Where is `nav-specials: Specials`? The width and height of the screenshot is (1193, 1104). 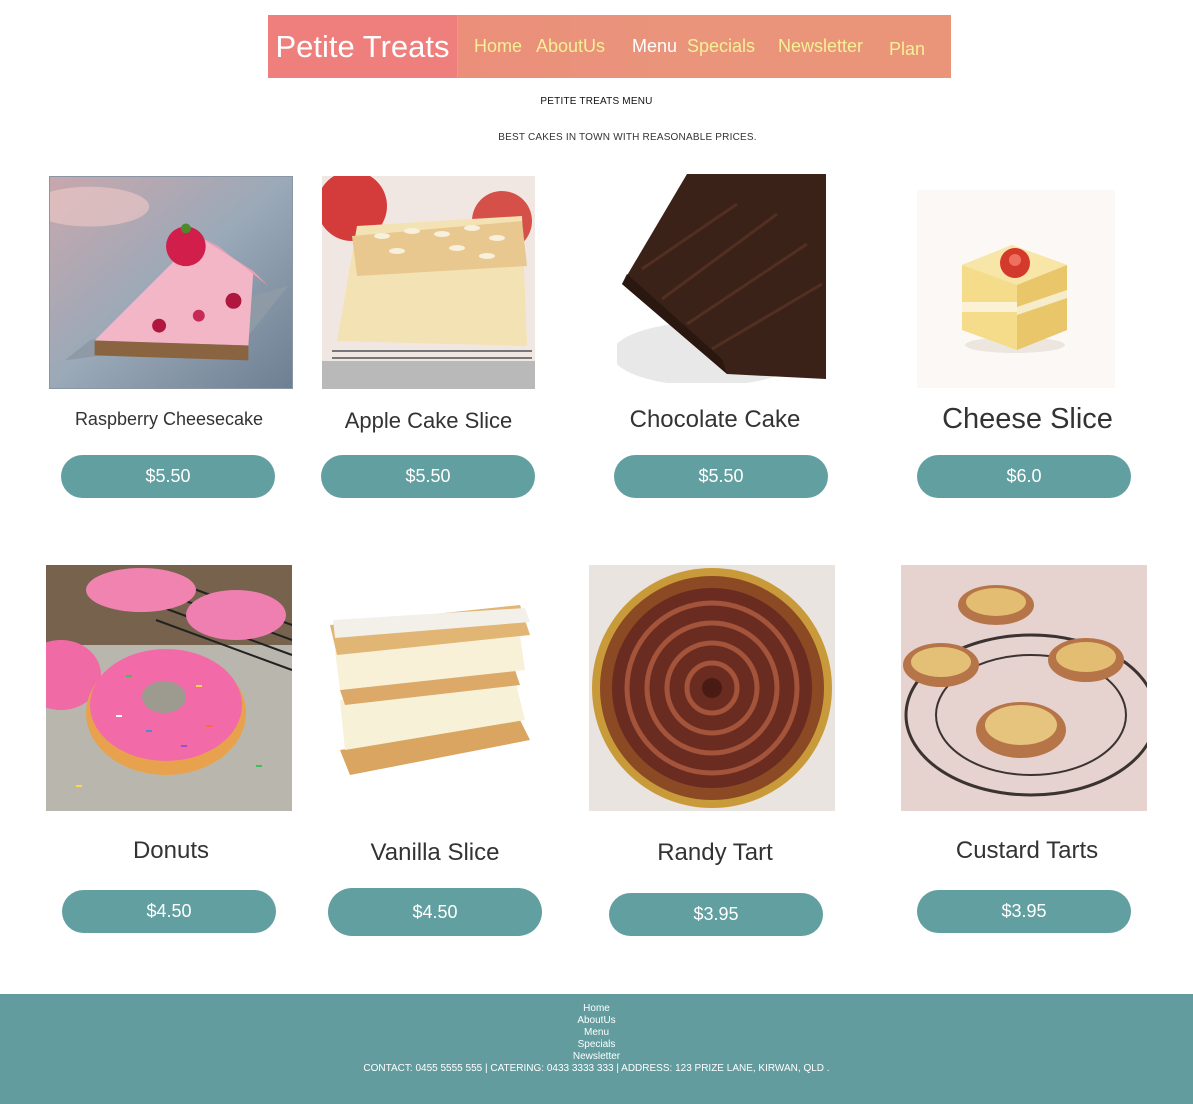 nav-specials: Specials is located at coordinates (721, 46).